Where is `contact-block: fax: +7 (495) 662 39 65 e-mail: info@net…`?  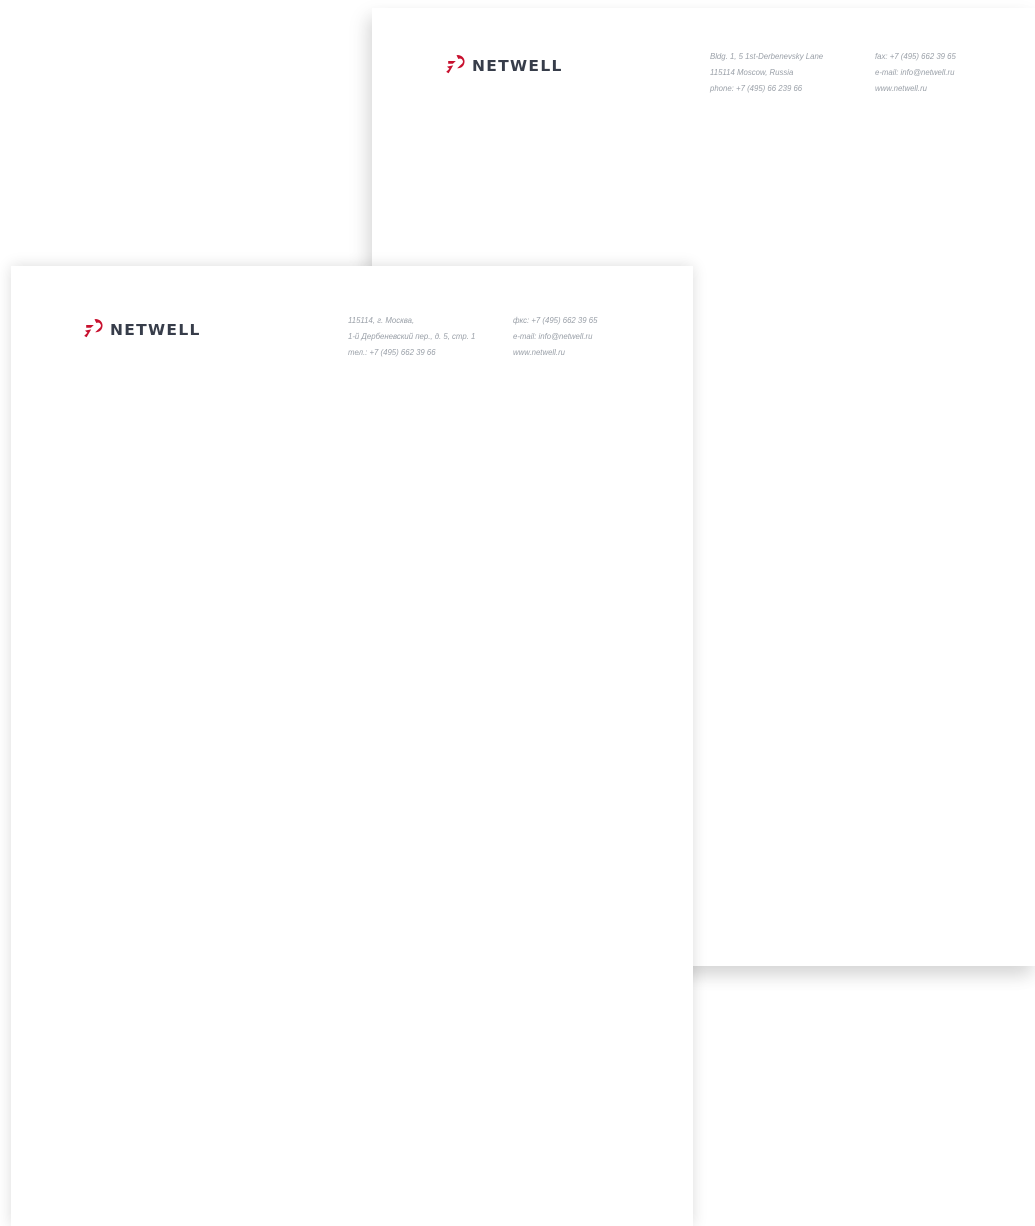
contact-block: fax: +7 (495) 662 39 65 e-mail: info@net… is located at coordinates (915, 73).